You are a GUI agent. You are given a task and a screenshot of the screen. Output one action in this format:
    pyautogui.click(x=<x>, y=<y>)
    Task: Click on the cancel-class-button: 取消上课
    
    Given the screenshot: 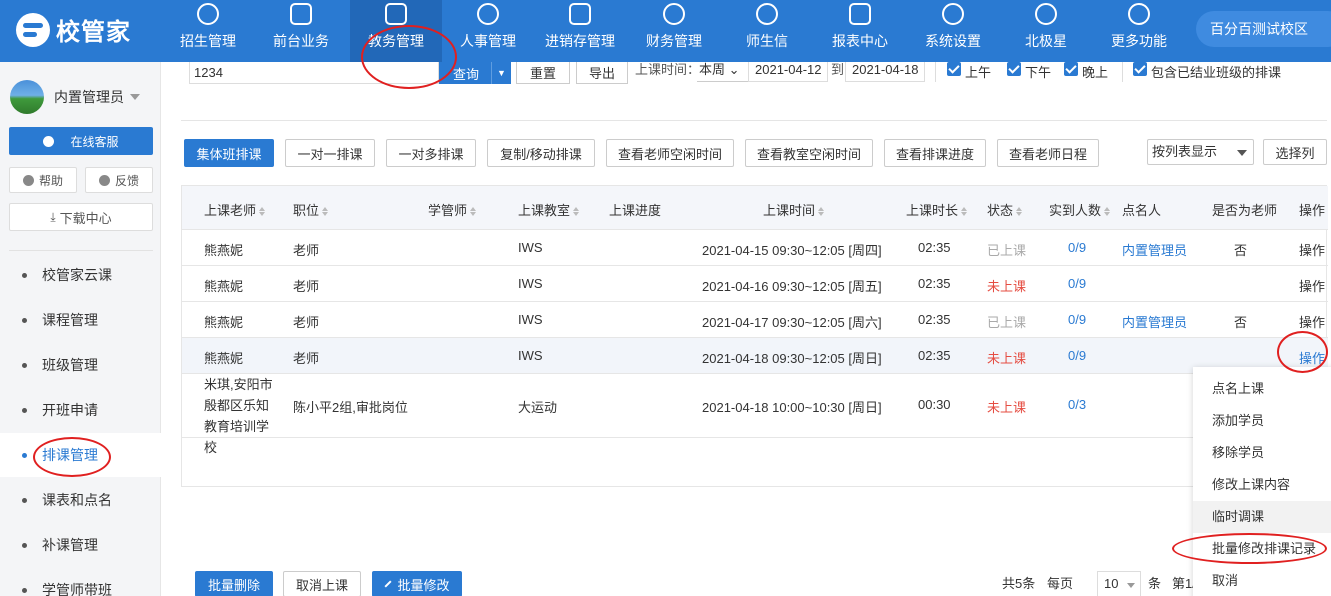 What is the action you would take?
    pyautogui.click(x=322, y=583)
    